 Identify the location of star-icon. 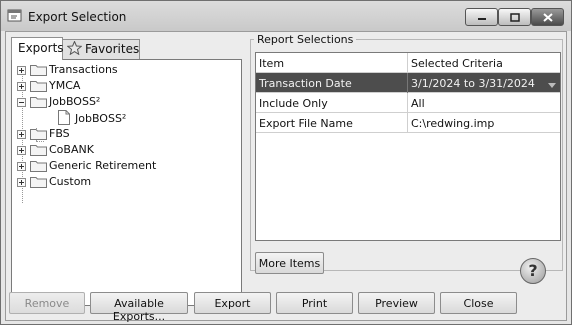
(74, 49).